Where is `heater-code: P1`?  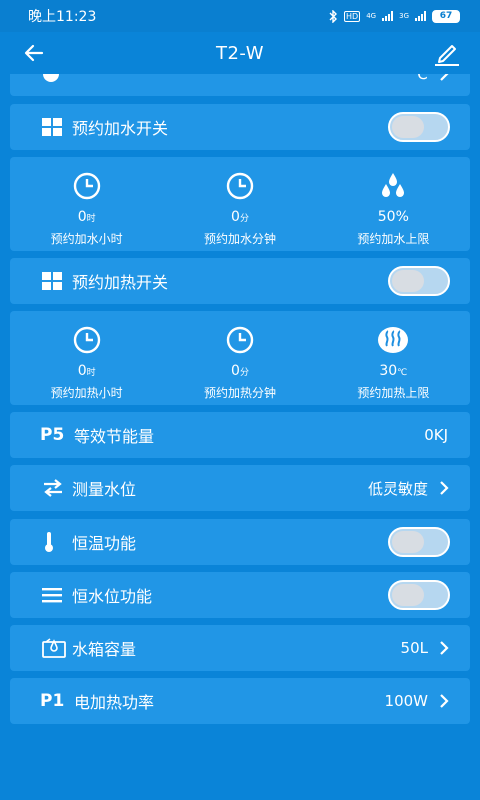
heater-code: P1 is located at coordinates (52, 701).